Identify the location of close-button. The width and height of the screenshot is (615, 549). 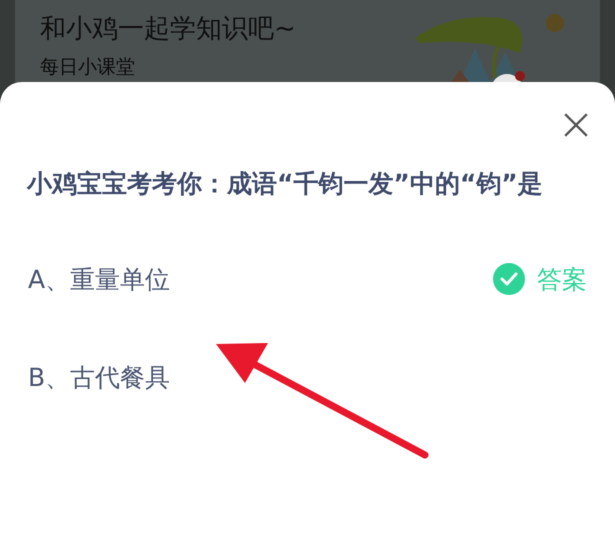
(576, 125).